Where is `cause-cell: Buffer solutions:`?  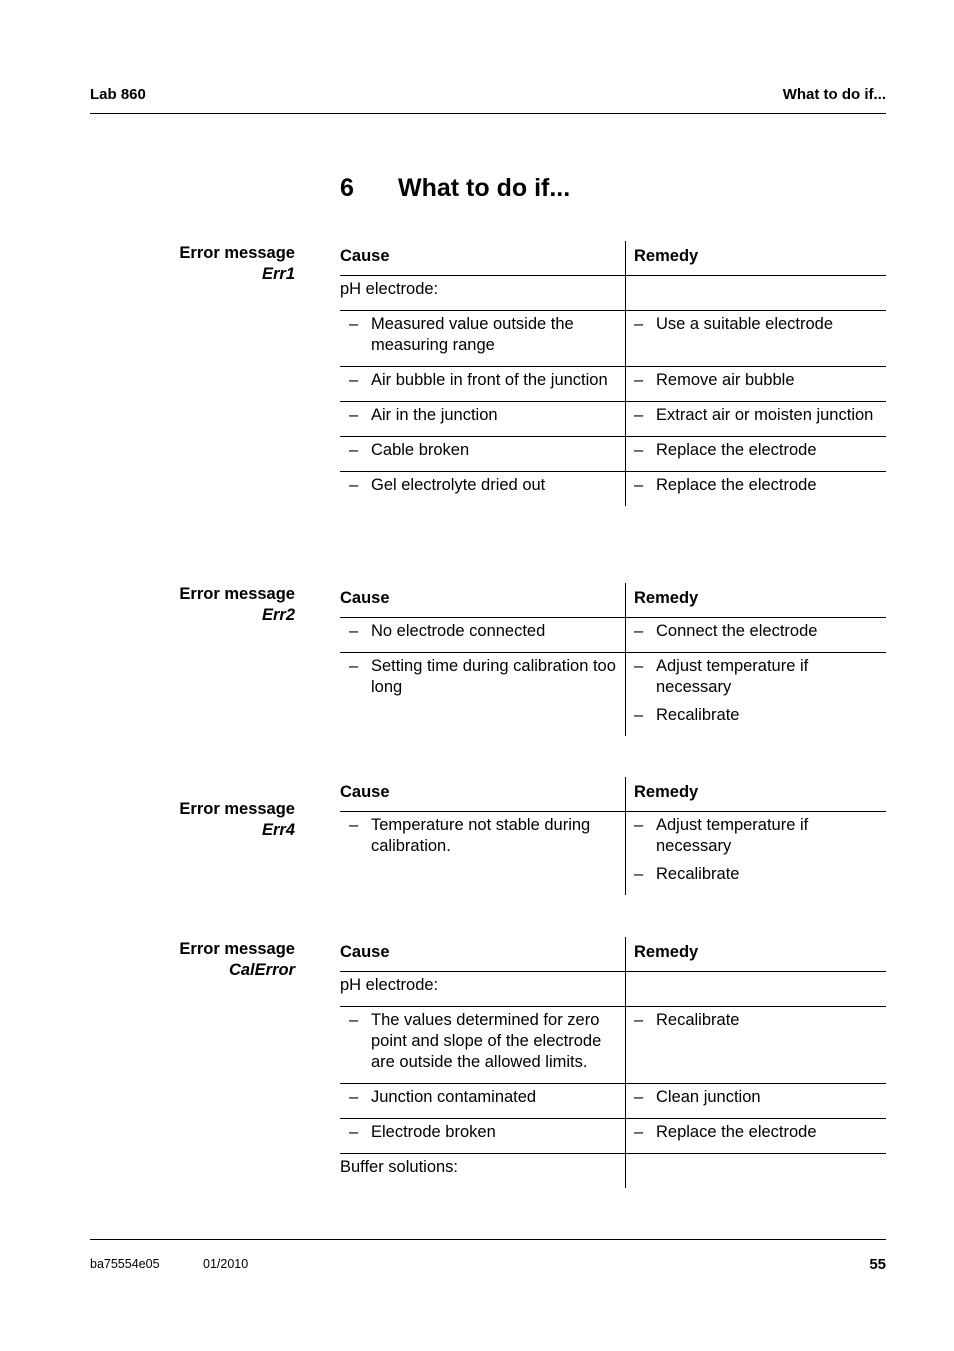
cause-cell: Buffer solutions: is located at coordinates (482, 1171).